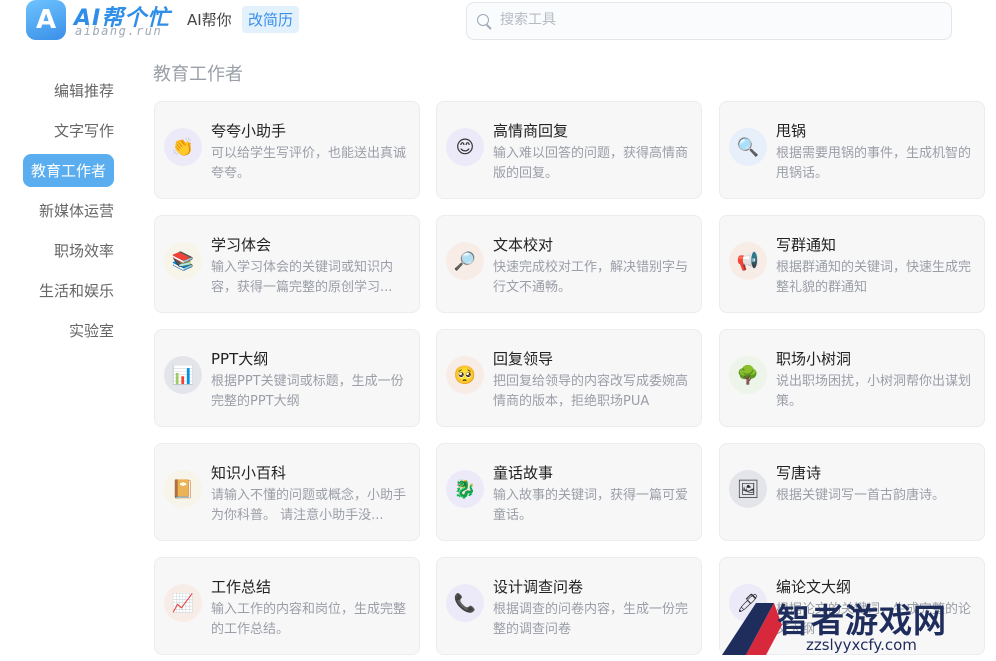 Image resolution: width=996 pixels, height=661 pixels. What do you see at coordinates (183, 147) in the screenshot?
I see `clapping-hands-icon: 👏` at bounding box center [183, 147].